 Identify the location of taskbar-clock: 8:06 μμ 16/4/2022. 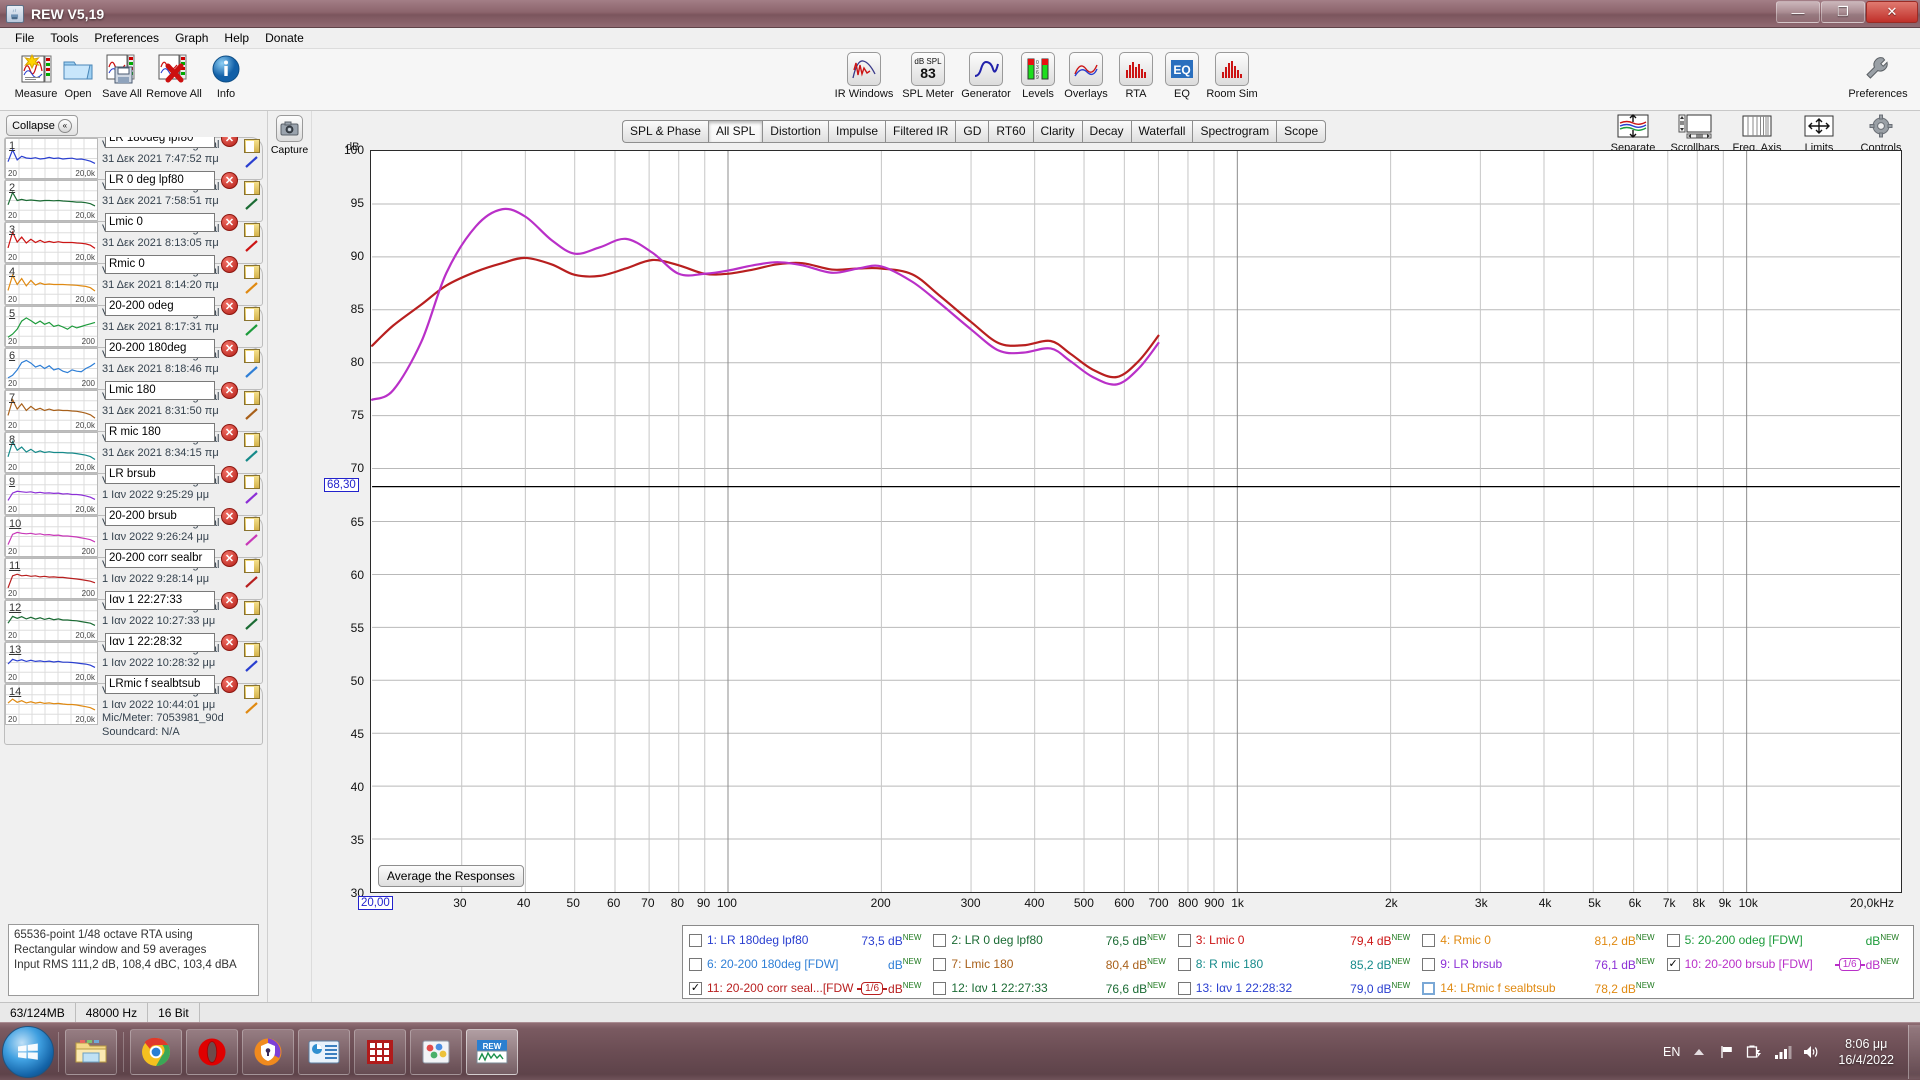
(1866, 1052).